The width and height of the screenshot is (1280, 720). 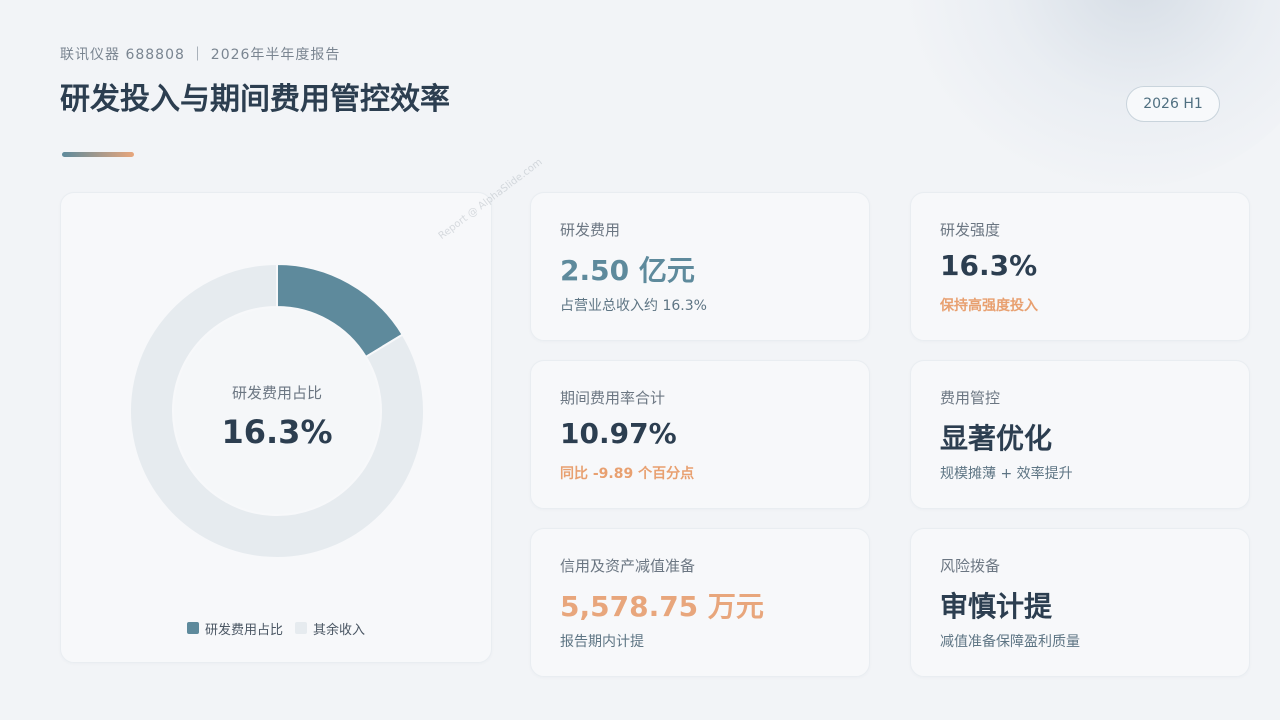 I want to click on legend-item-other: 其余收入, so click(x=330, y=628).